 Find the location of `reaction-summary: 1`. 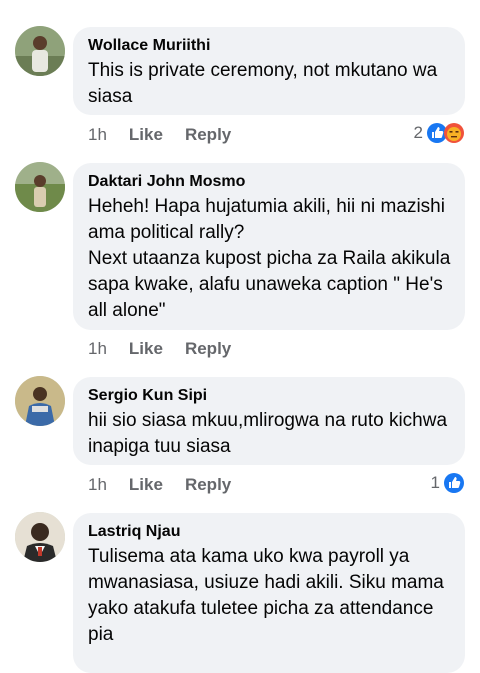

reaction-summary: 1 is located at coordinates (447, 483).